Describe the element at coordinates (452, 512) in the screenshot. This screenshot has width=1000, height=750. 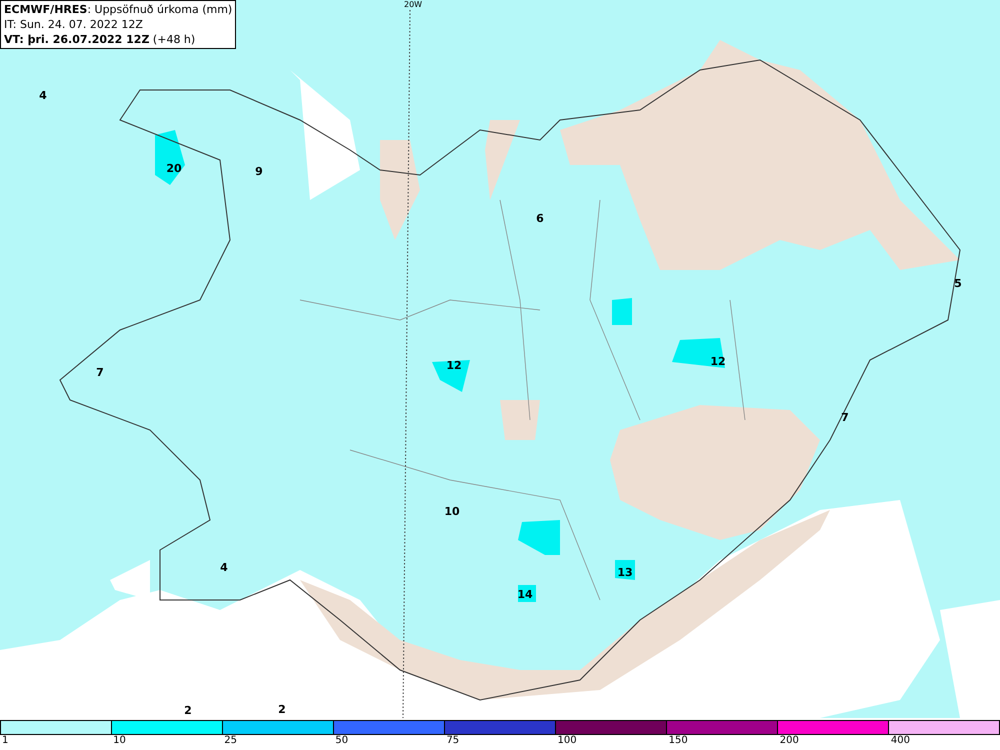
I see `precipitation-value-label: 10` at that location.